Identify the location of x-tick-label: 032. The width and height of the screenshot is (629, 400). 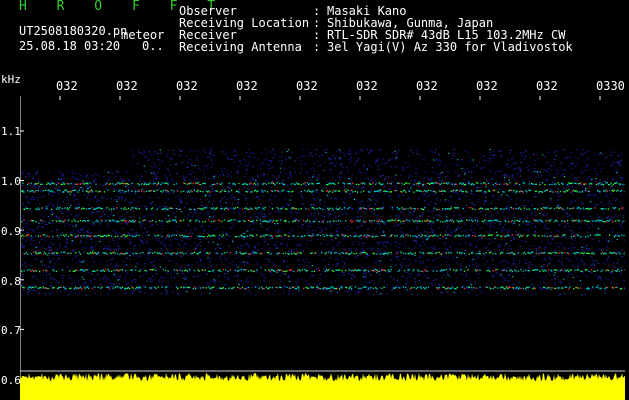
(247, 86).